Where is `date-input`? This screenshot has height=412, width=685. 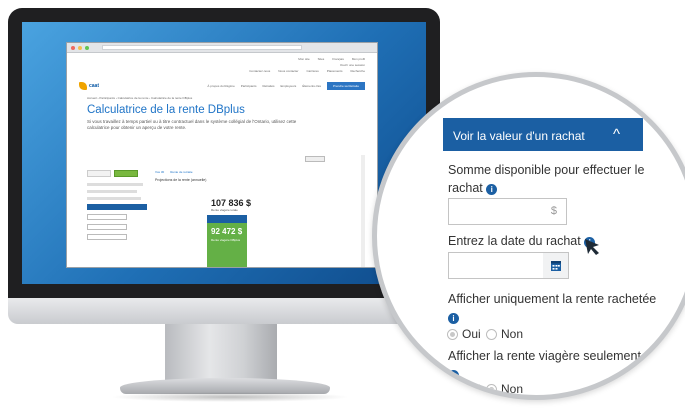 date-input is located at coordinates (496, 265).